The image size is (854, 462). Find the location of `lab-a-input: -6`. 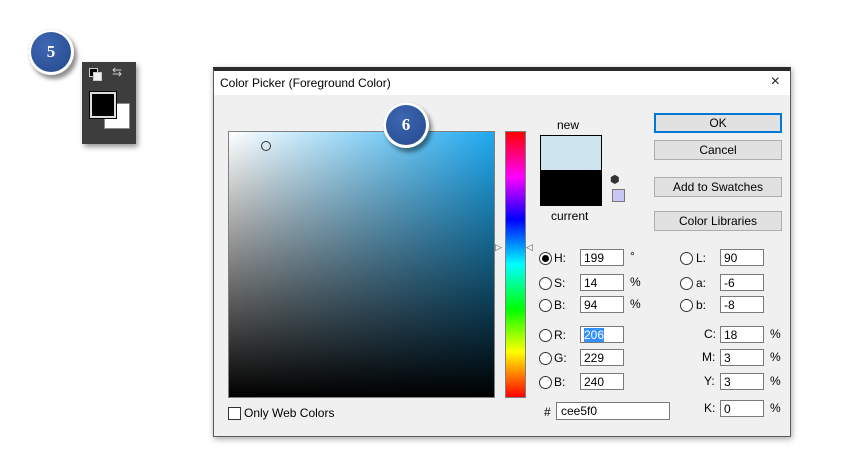

lab-a-input: -6 is located at coordinates (742, 282).